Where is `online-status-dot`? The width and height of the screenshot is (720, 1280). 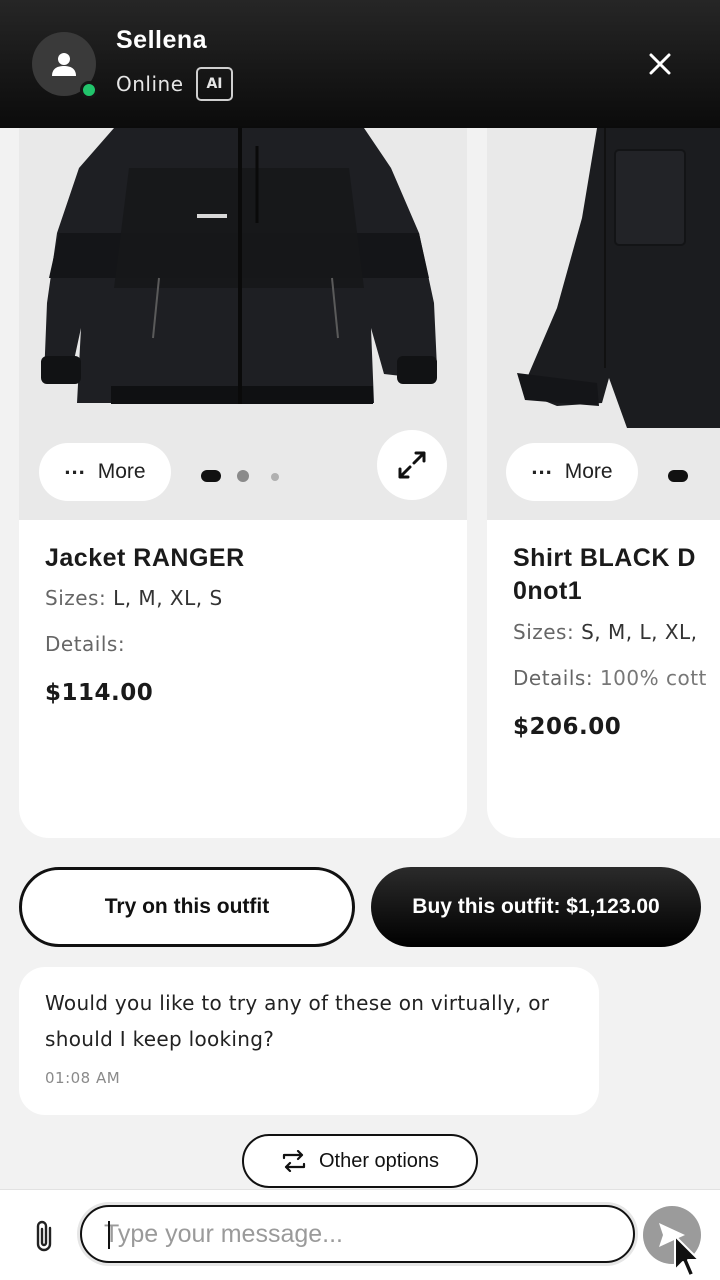
online-status-dot is located at coordinates (89, 90).